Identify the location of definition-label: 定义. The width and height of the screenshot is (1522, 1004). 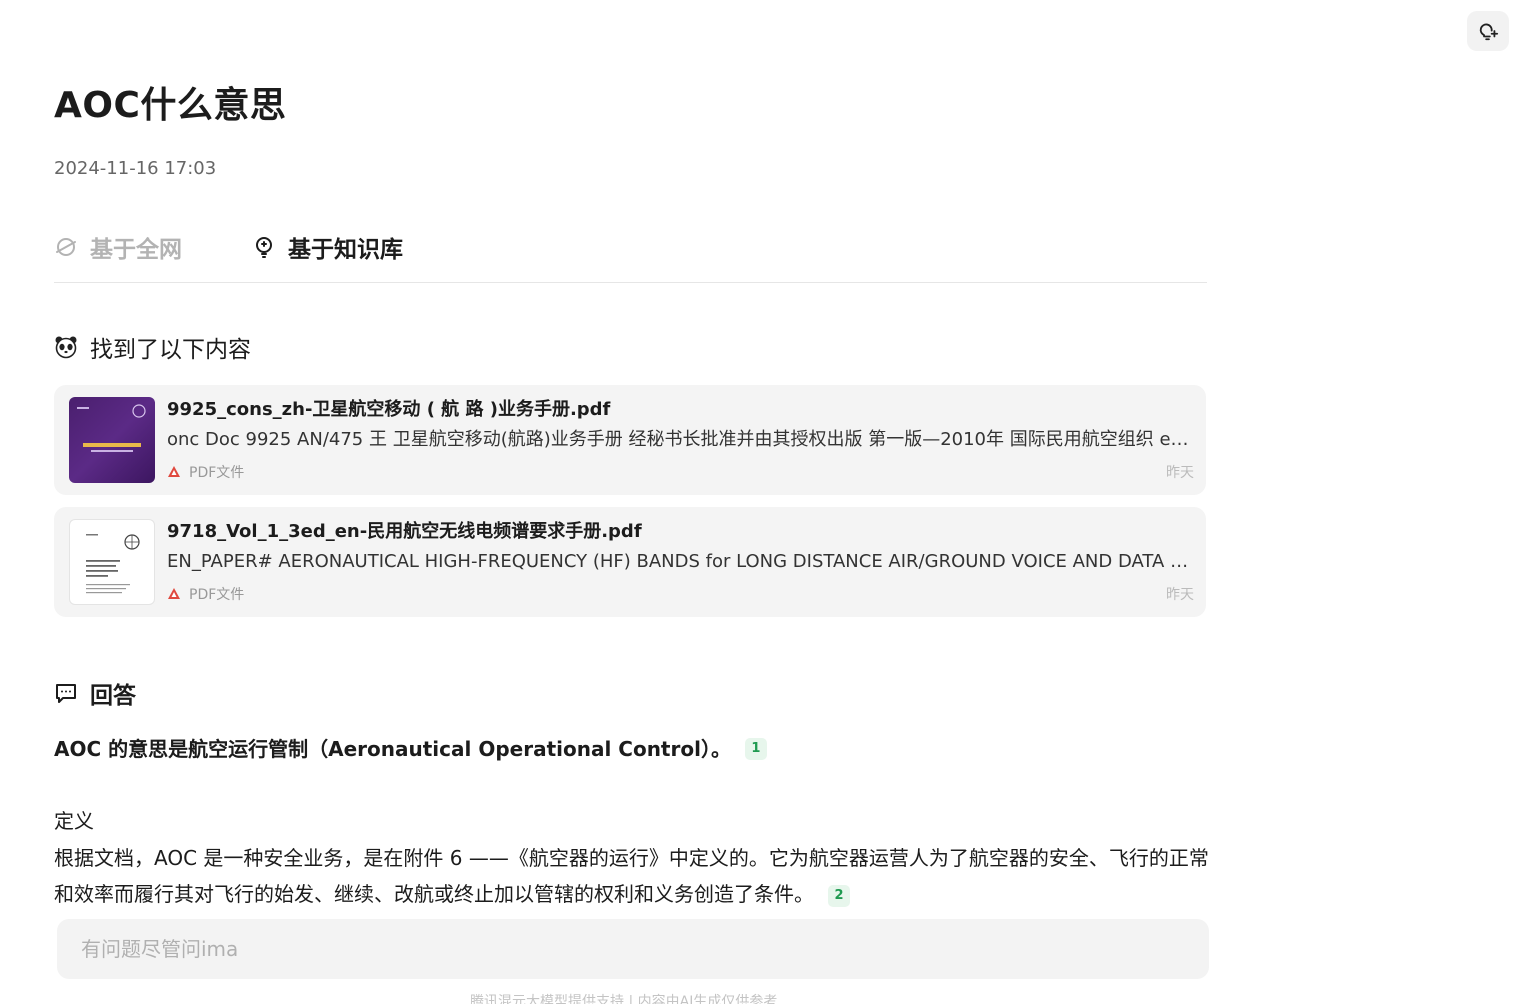
(74, 821).